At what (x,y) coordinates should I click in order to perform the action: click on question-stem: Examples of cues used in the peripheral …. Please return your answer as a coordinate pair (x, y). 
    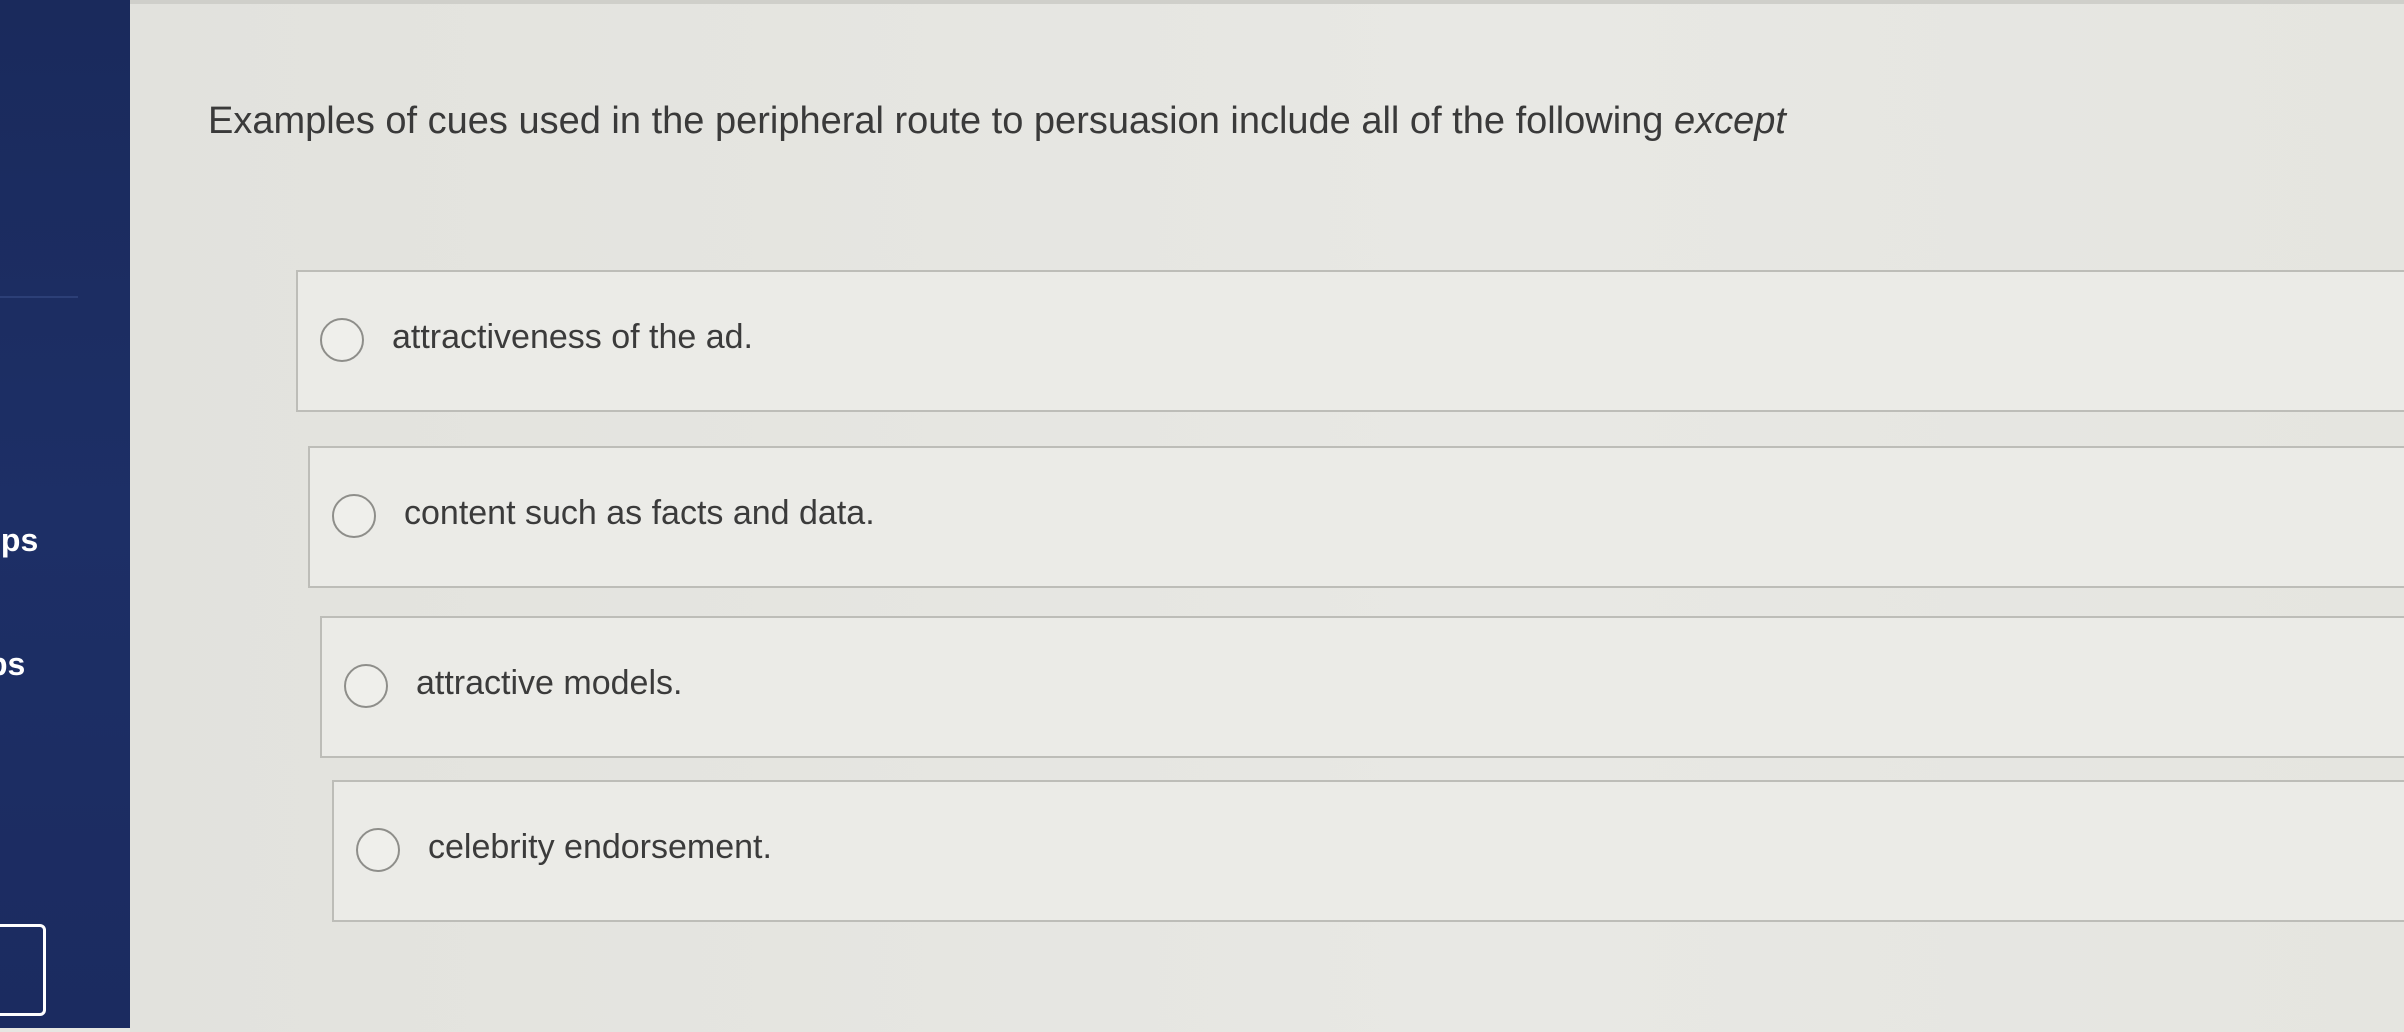
    Looking at the image, I should click on (936, 121).